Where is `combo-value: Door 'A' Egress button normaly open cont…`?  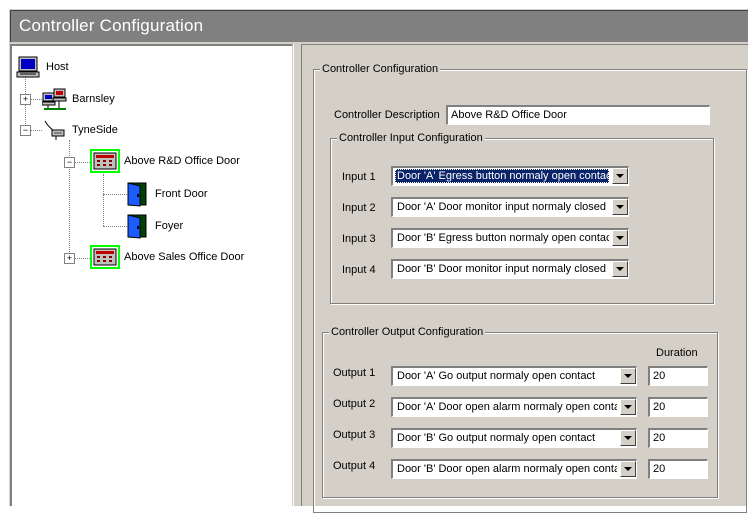
combo-value: Door 'A' Egress button normaly open cont… is located at coordinates (502, 176).